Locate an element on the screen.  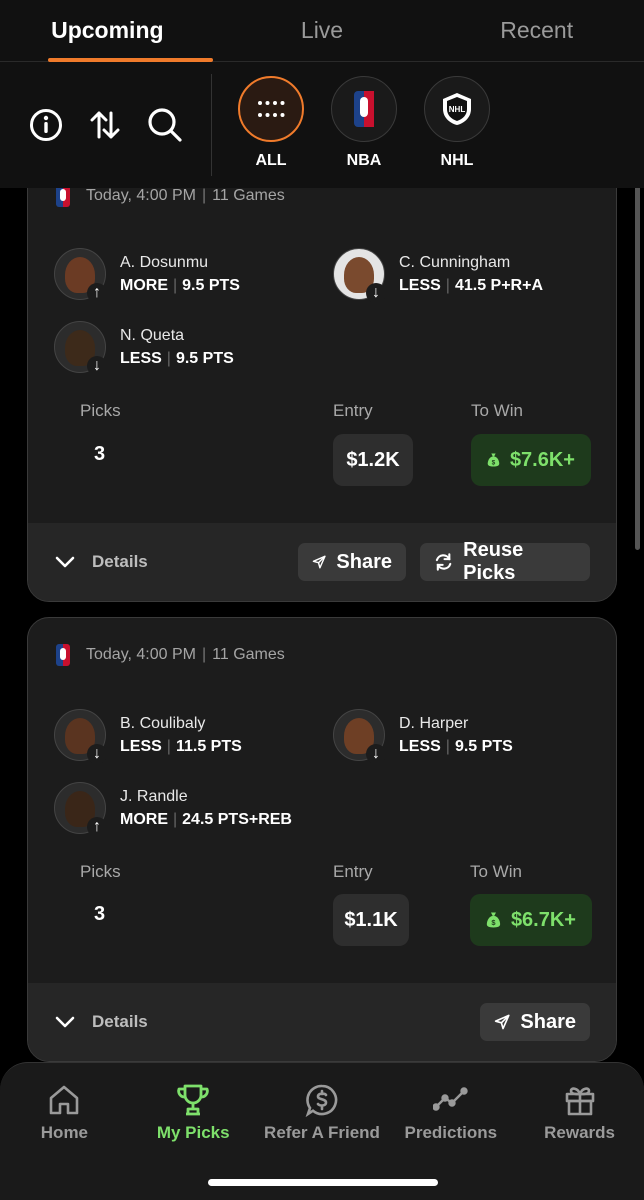
grid-dots-icon is located at coordinates (271, 109).